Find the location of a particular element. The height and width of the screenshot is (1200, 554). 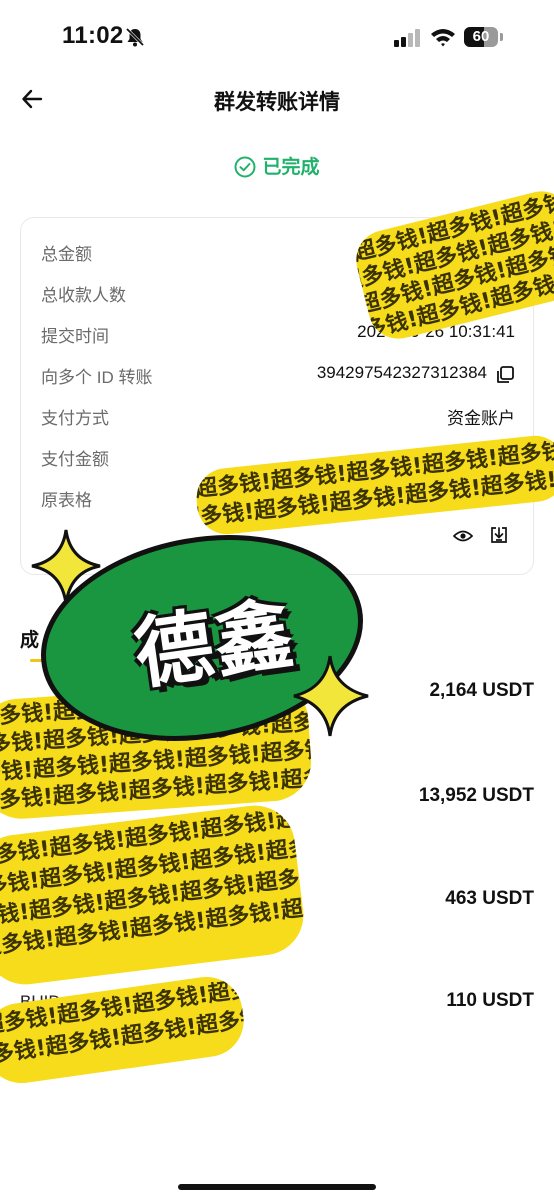

transfer-amount: 2,164 USDT is located at coordinates (481, 690).